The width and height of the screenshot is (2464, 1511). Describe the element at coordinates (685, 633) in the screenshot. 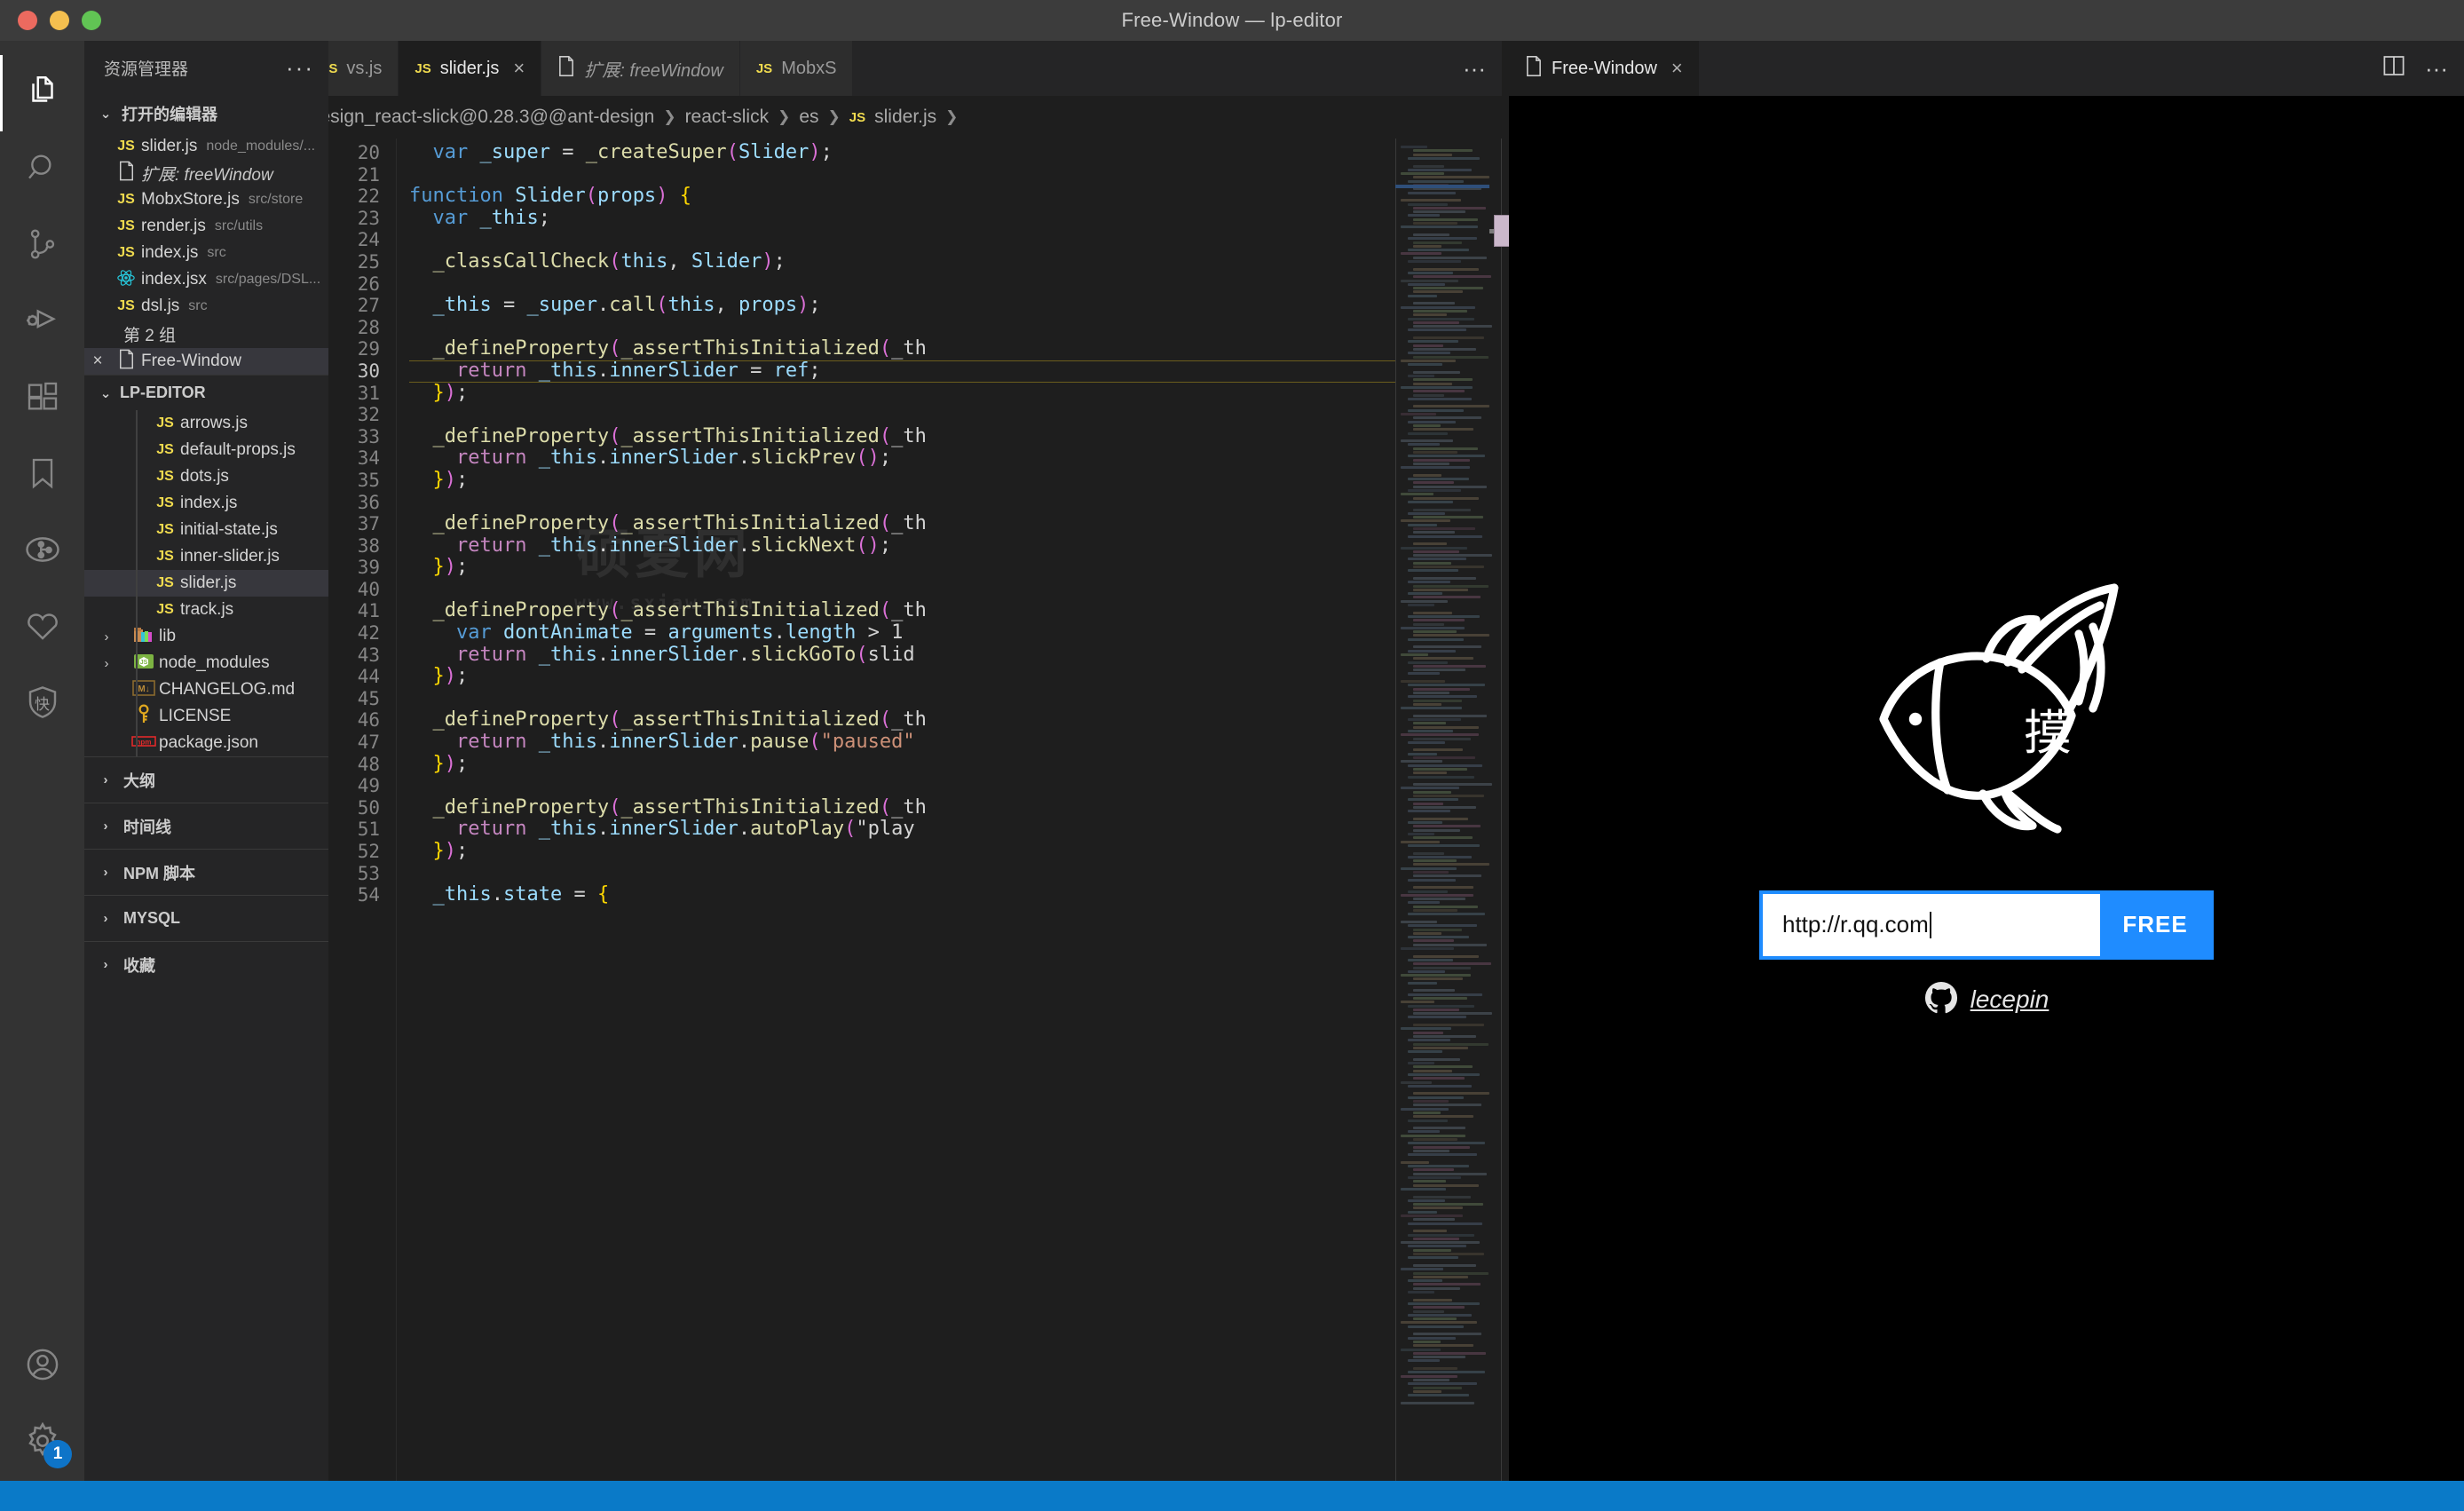

I see `code-line: var dontAnimate = arguments.length > 1` at that location.